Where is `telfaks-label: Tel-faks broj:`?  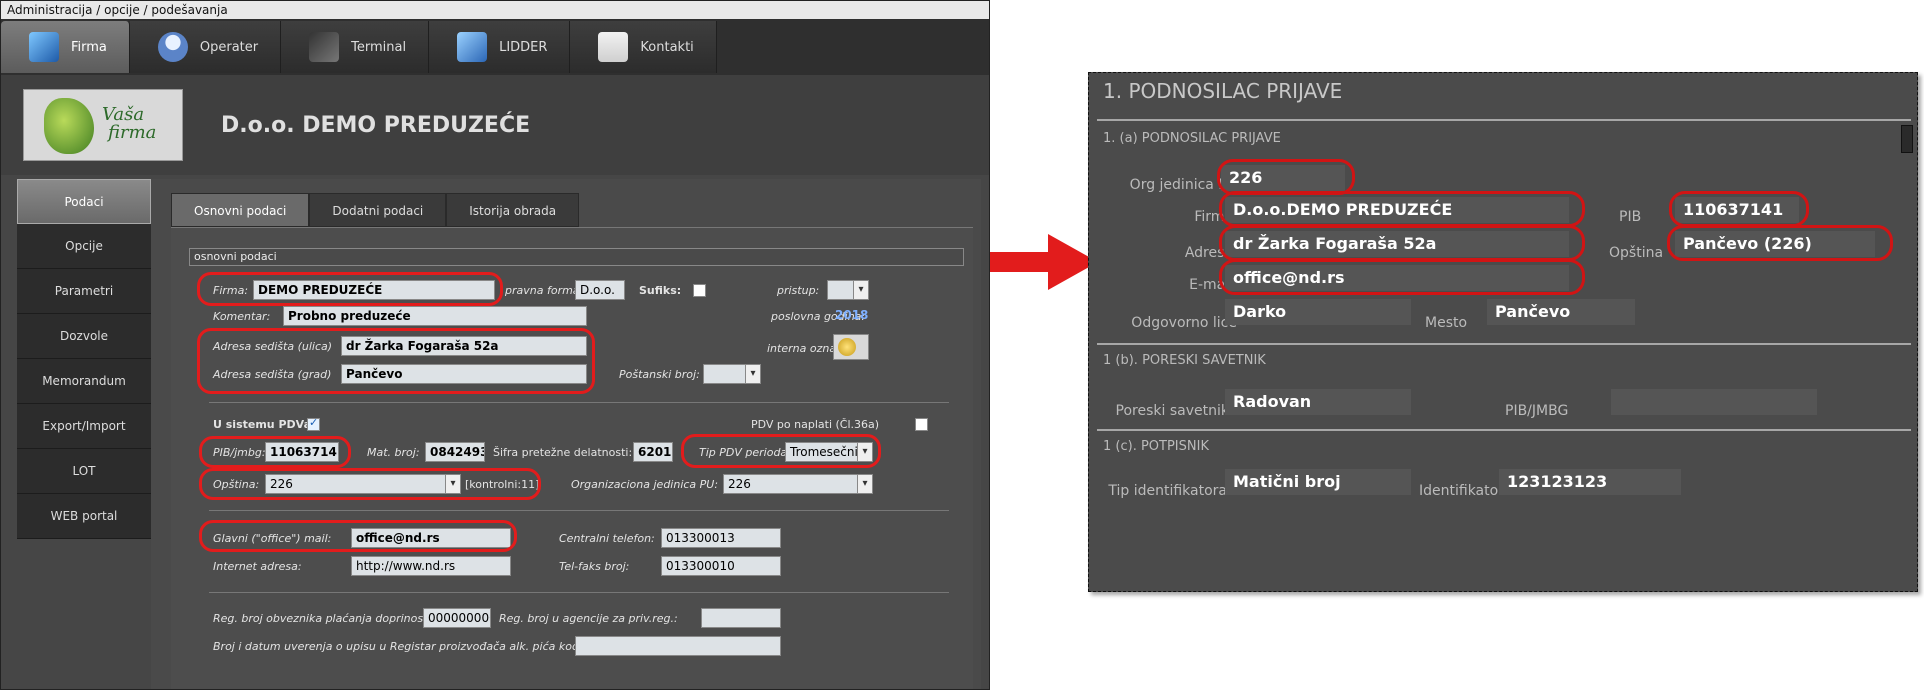 telfaks-label: Tel-faks broj: is located at coordinates (594, 566).